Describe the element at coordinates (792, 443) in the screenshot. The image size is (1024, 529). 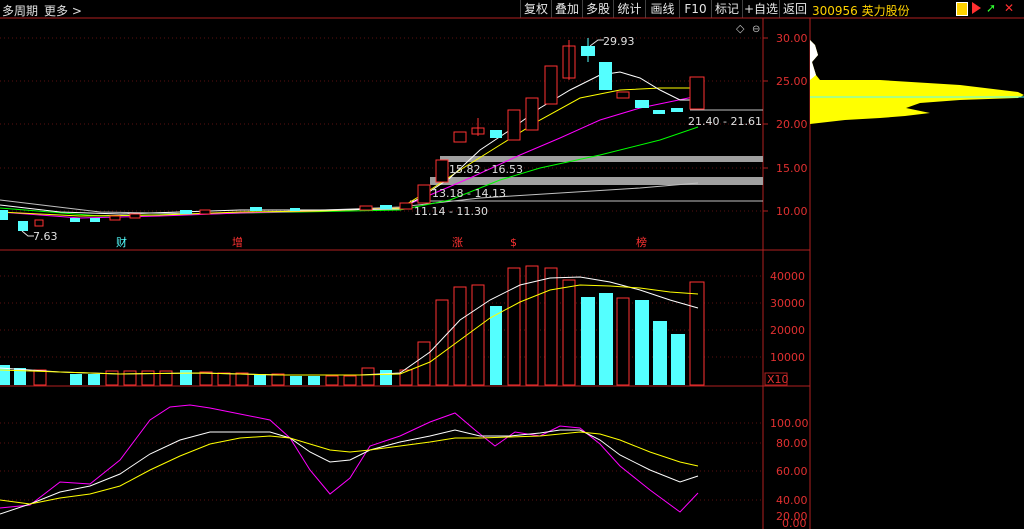
I see `kdj-tick: 80.00` at that location.